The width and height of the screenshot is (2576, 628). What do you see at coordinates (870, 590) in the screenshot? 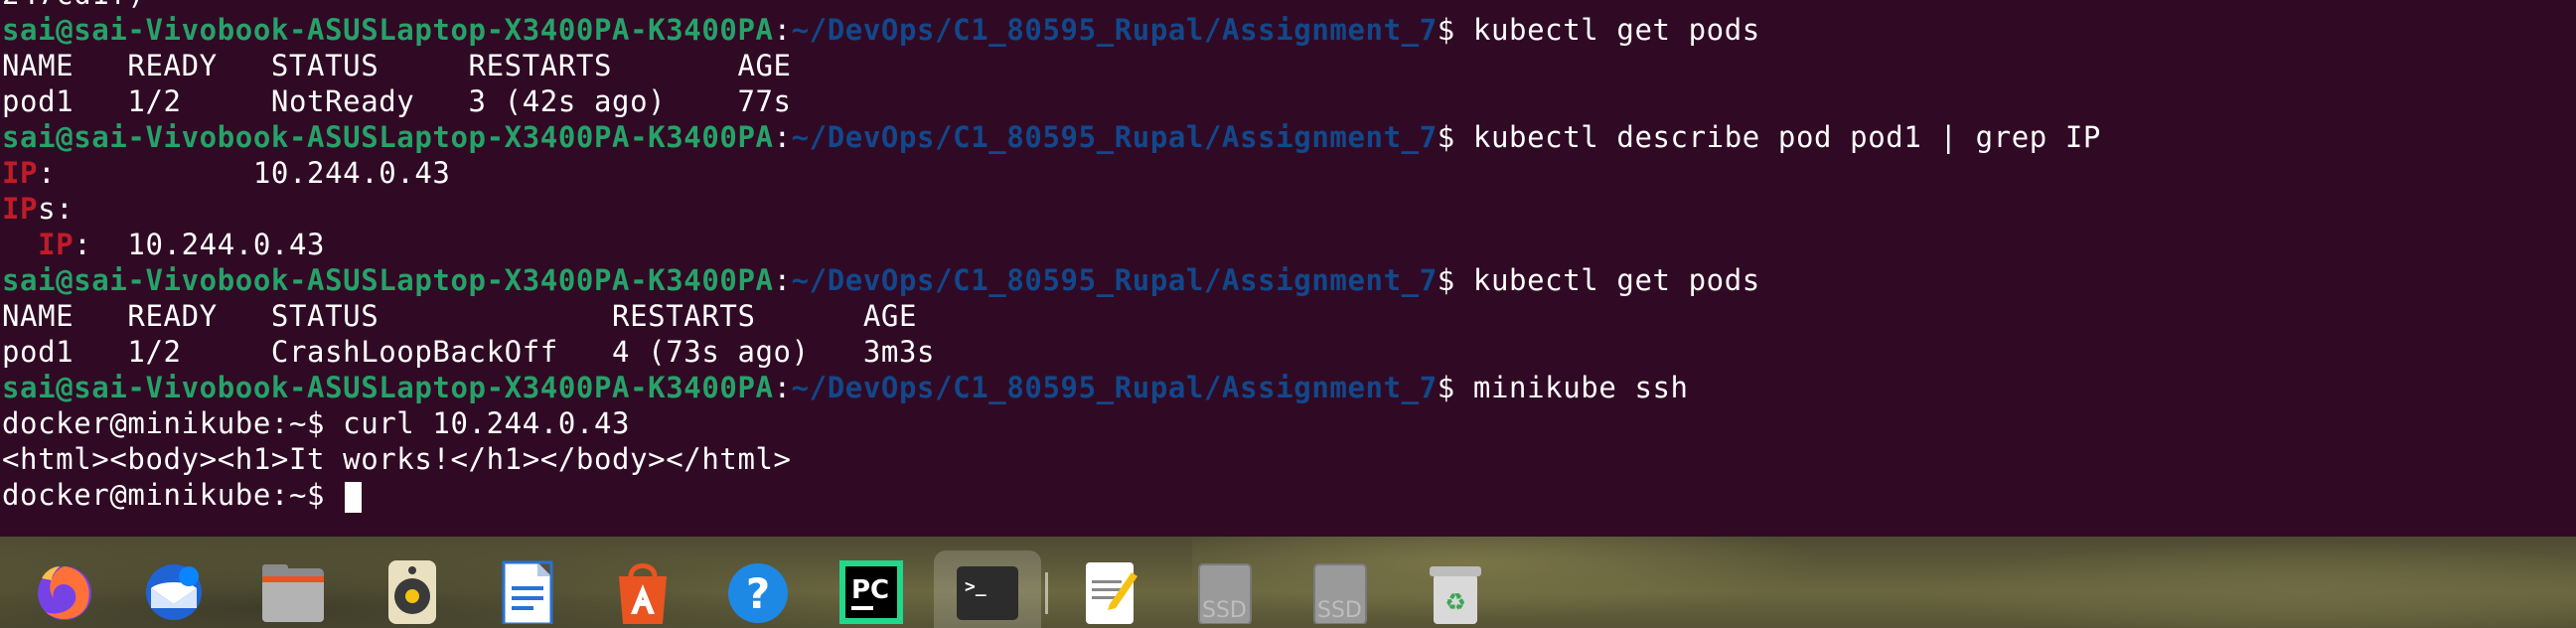
I see `svg-text: PC` at bounding box center [870, 590].